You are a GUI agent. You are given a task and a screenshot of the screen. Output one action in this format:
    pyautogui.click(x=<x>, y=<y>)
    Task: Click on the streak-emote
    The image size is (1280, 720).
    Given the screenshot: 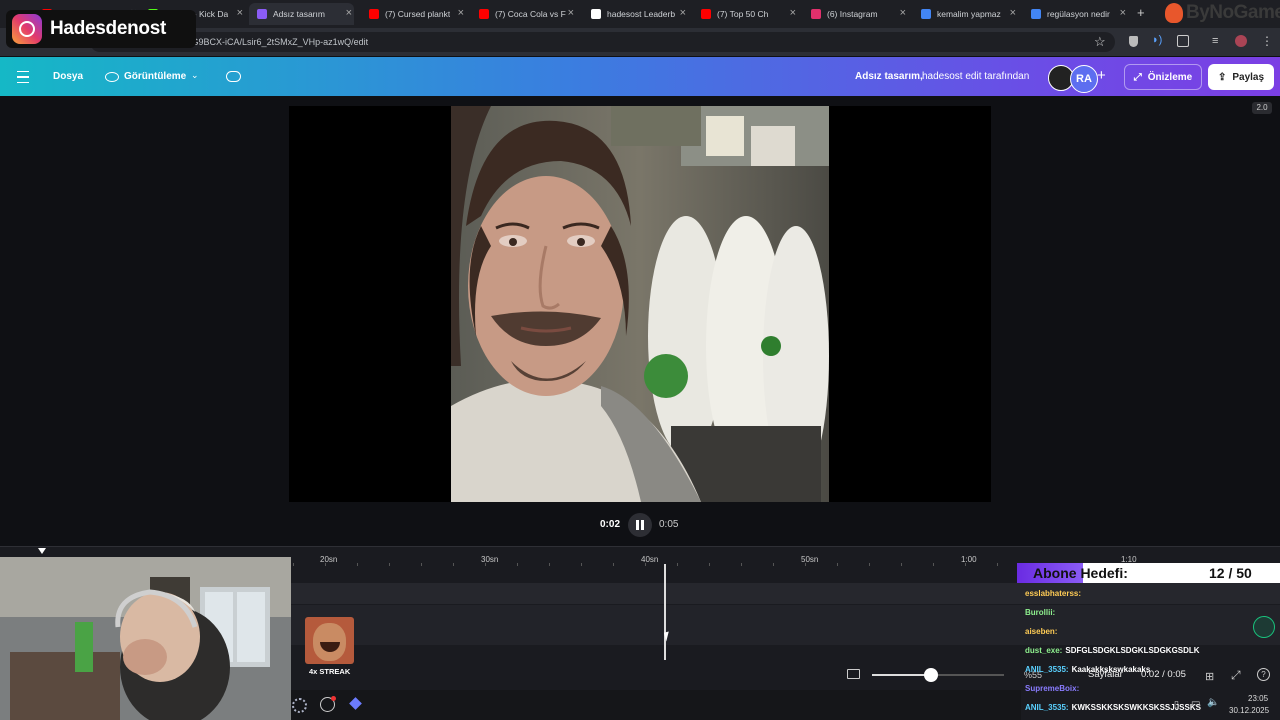 What is the action you would take?
    pyautogui.click(x=329, y=640)
    